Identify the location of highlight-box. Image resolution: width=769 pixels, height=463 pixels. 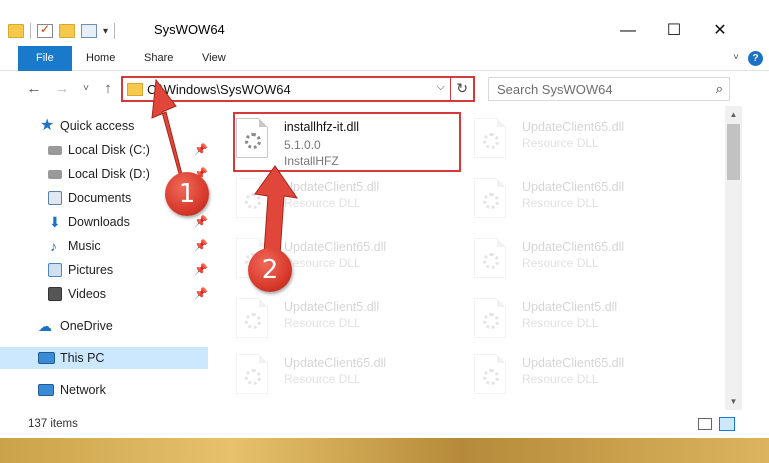
(347, 142).